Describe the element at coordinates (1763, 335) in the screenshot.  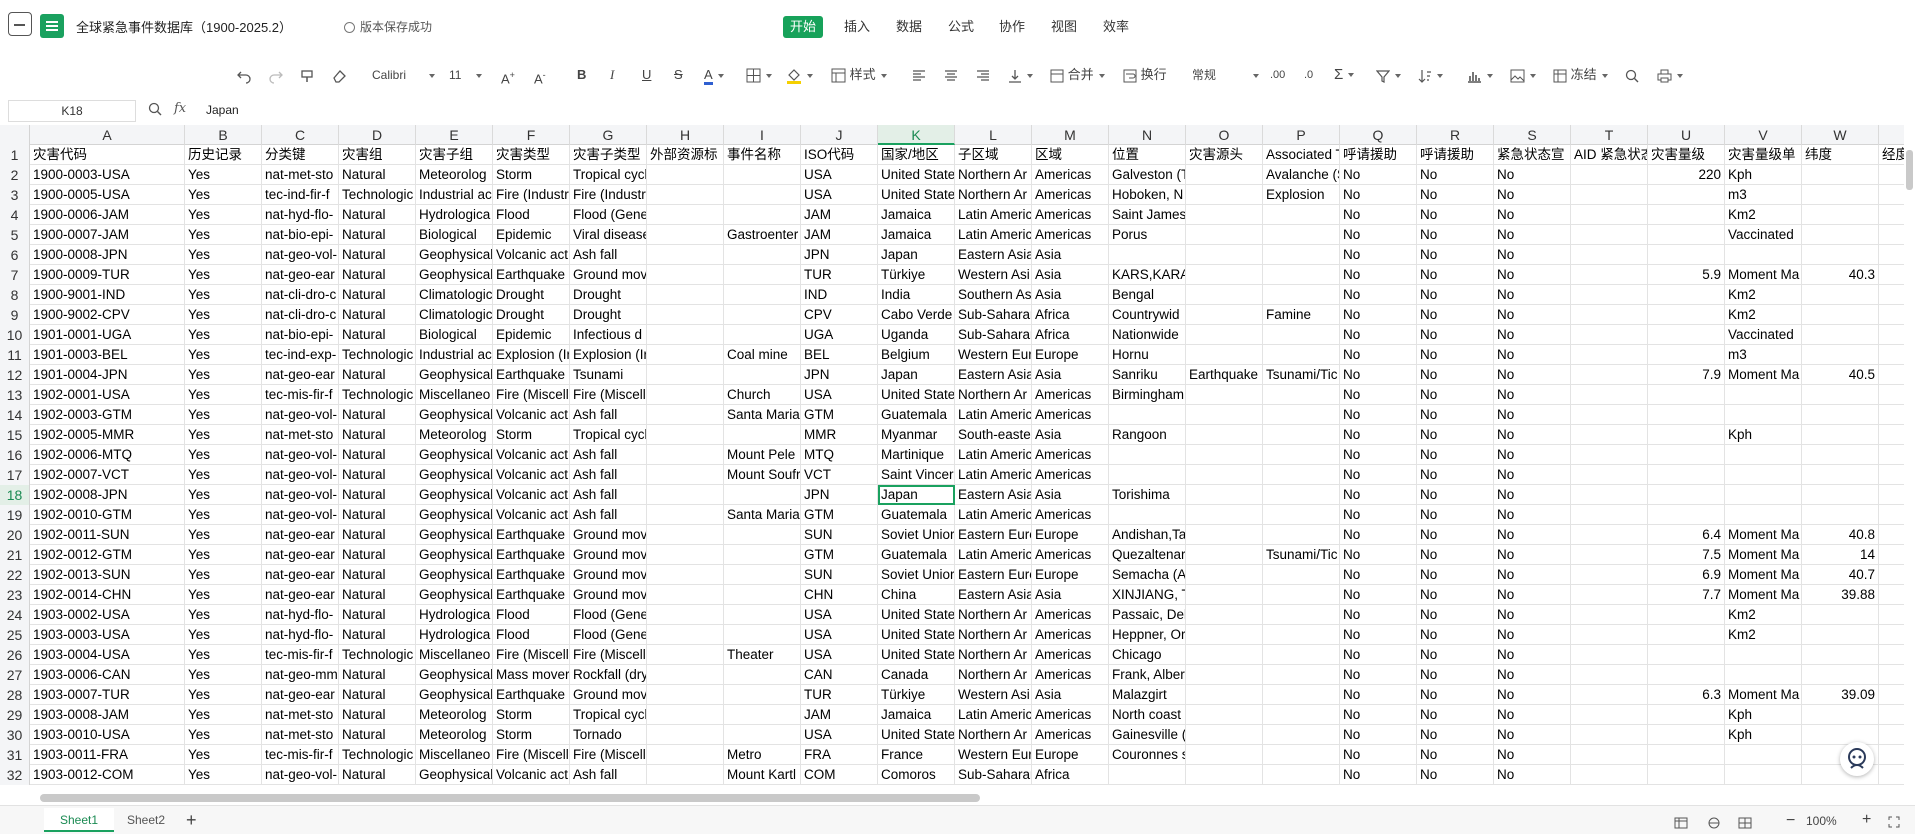
I see `table-cell: Vaccinated` at that location.